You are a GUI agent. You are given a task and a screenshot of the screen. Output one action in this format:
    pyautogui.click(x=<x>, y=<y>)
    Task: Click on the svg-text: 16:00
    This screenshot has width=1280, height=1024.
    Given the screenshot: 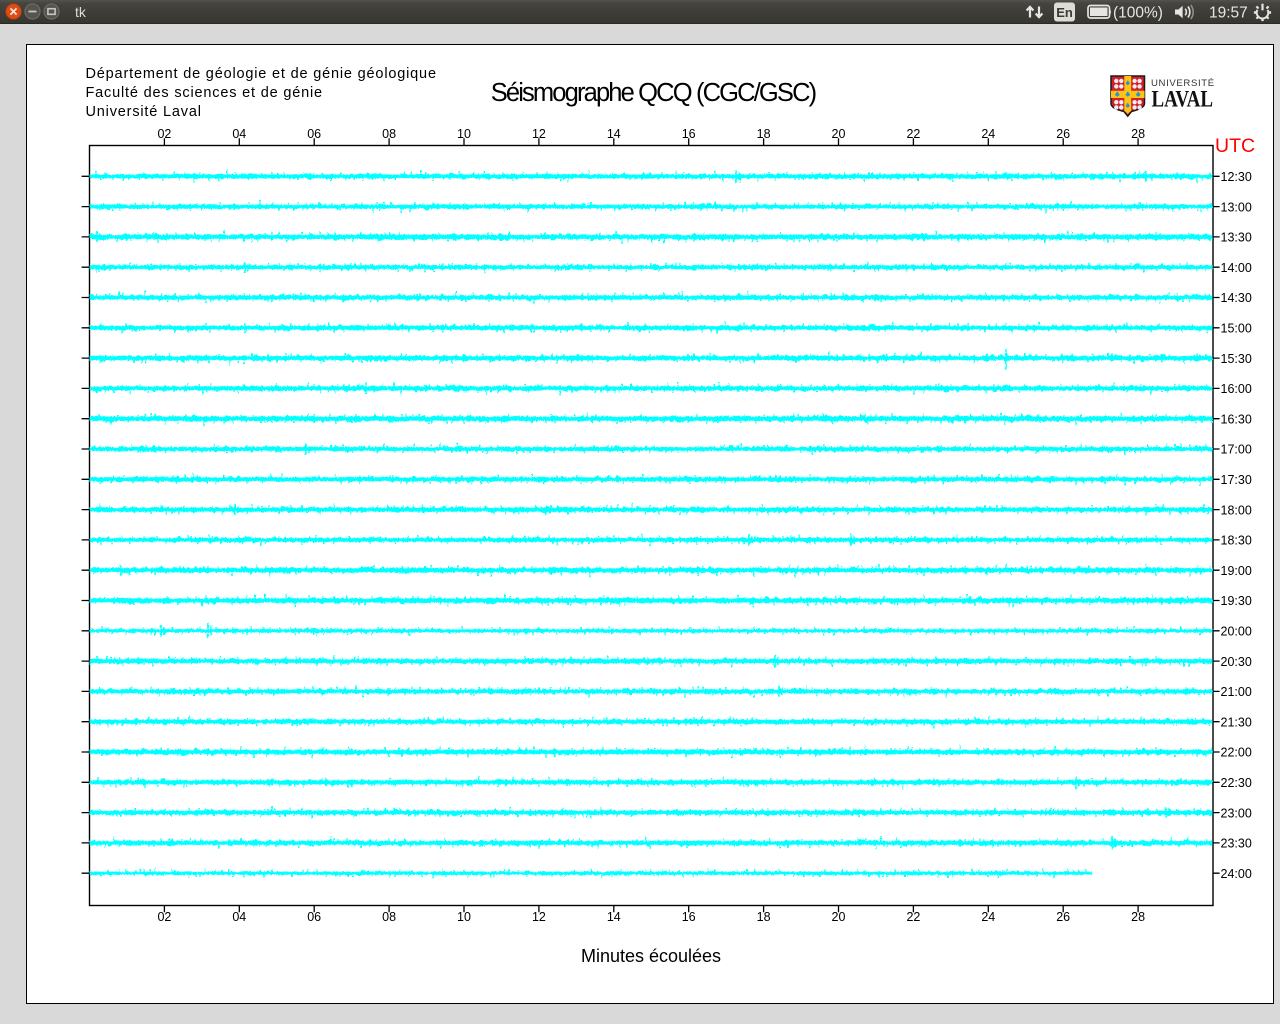 What is the action you would take?
    pyautogui.click(x=1236, y=389)
    